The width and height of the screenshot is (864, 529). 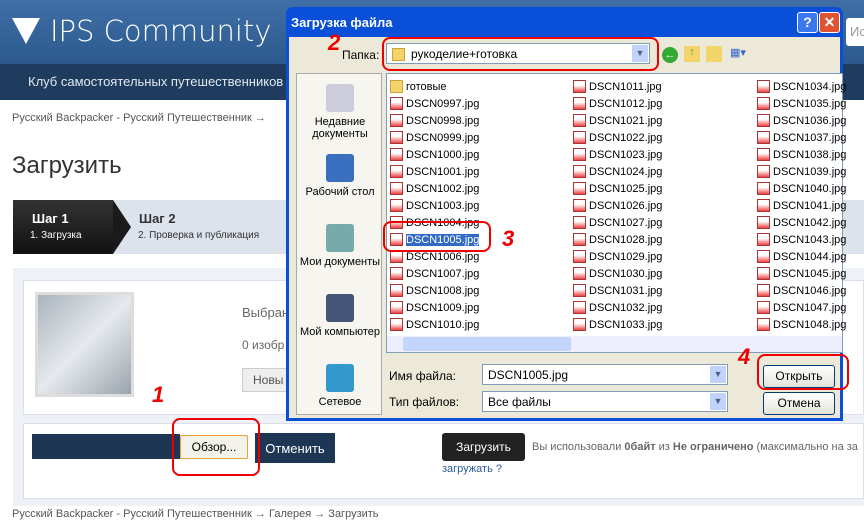 What do you see at coordinates (434, 290) in the screenshot?
I see `file-item: DSCN1008.jpg` at bounding box center [434, 290].